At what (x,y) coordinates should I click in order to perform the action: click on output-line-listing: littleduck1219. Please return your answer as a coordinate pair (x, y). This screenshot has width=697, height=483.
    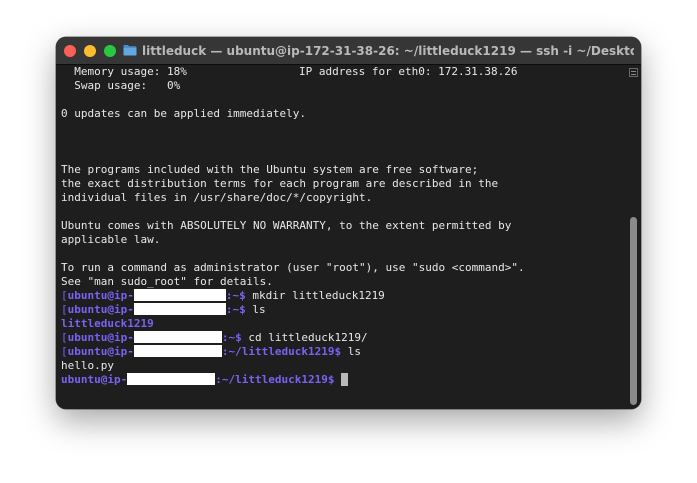
    Looking at the image, I should click on (341, 324).